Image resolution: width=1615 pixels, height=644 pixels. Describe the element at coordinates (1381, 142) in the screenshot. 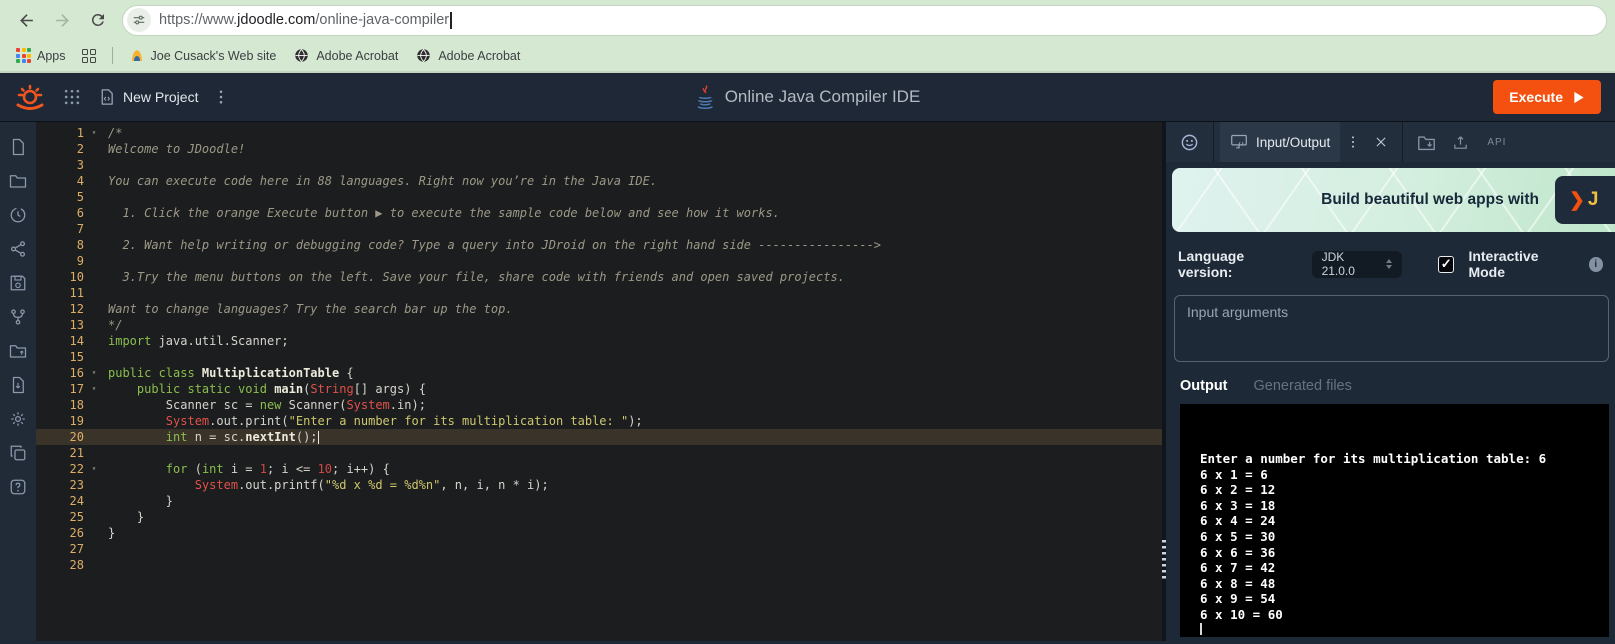

I see `io-tab-close-button` at that location.